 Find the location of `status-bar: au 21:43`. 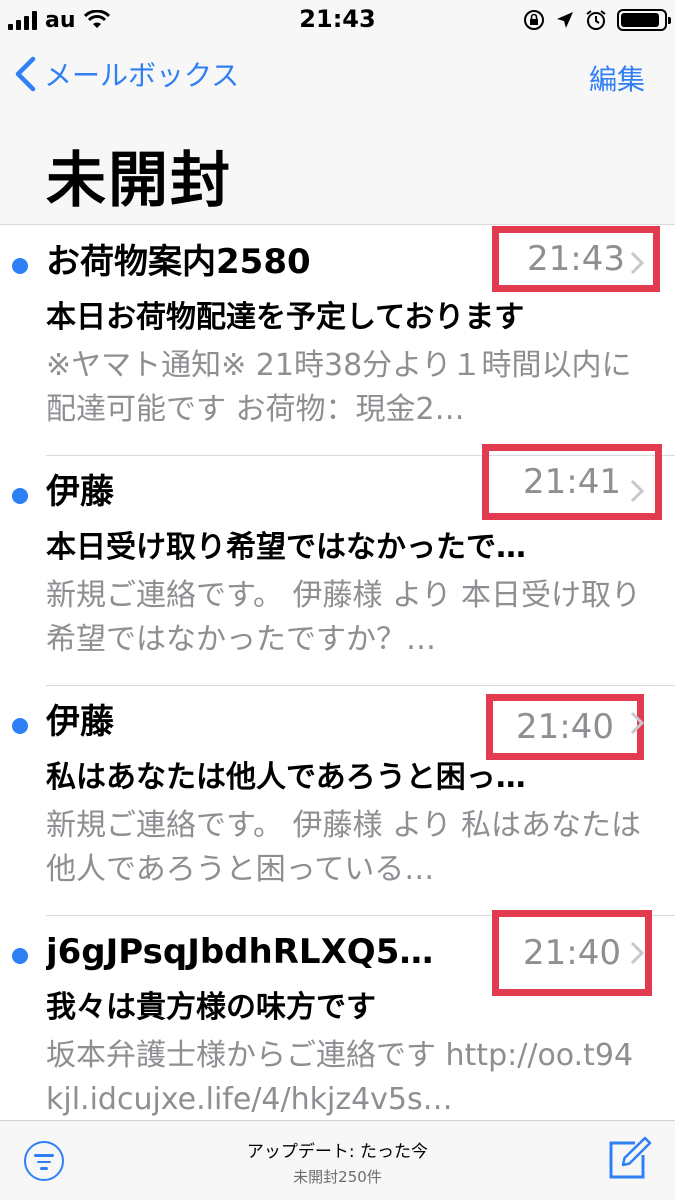

status-bar: au 21:43 is located at coordinates (337, 20).